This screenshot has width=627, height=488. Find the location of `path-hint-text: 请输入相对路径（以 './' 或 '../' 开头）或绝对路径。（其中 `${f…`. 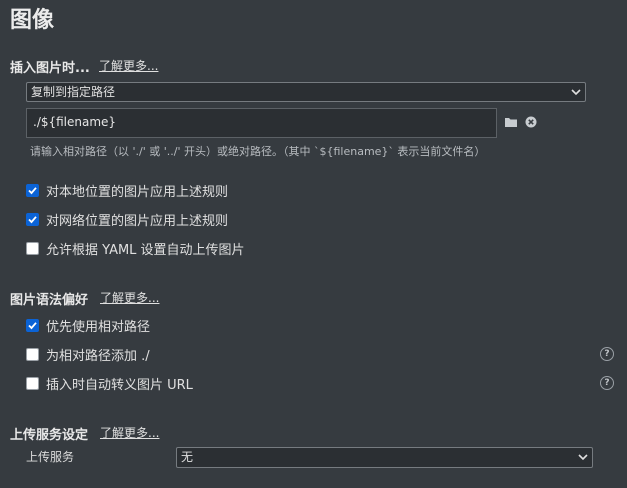

path-hint-text: 请输入相对路径（以 './' 或 '../' 开头）或绝对路径。（其中 `${f… is located at coordinates (258, 151).